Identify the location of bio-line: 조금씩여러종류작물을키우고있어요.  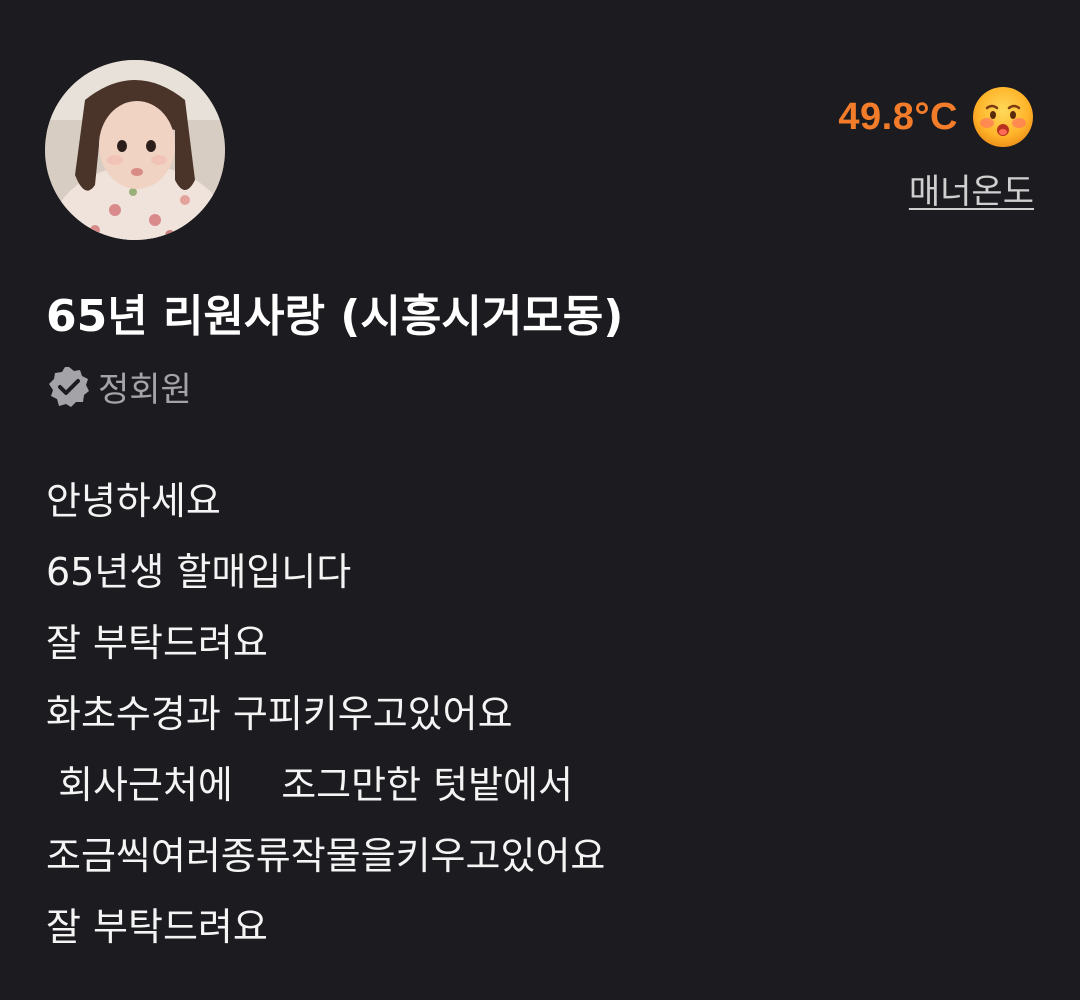
(326, 856).